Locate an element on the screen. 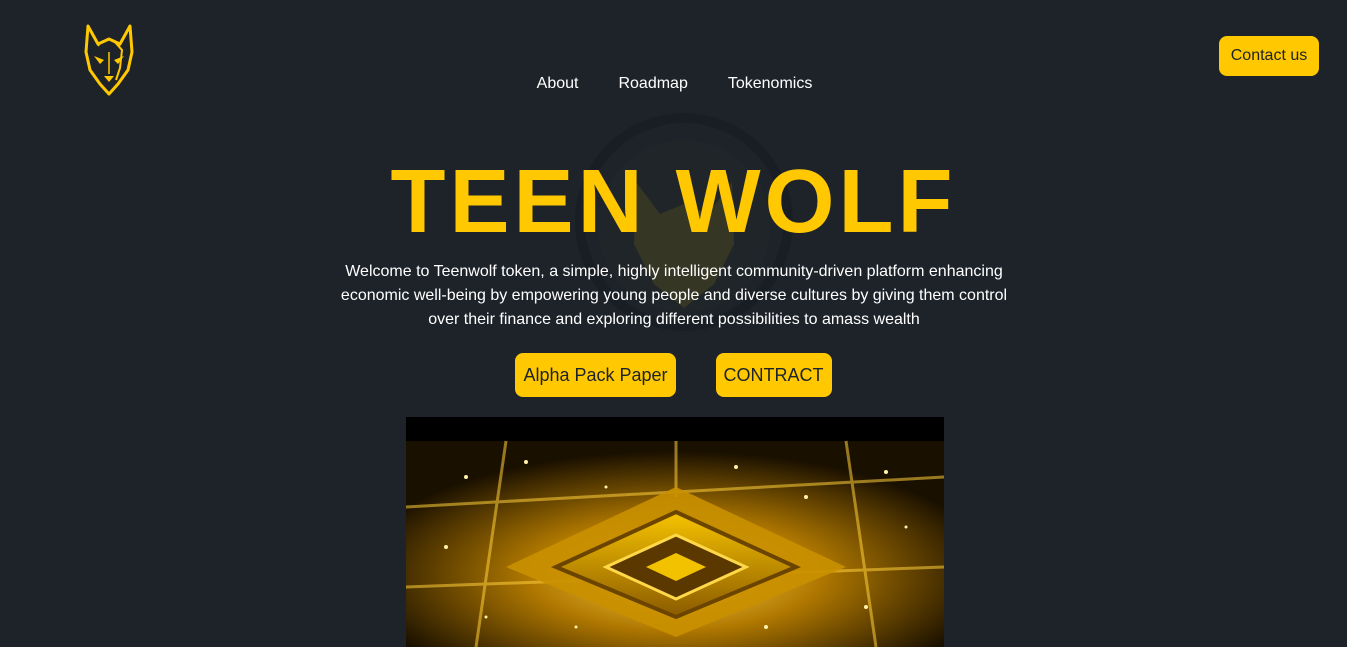 The image size is (1347, 647). nav-item-roadmap: Roadmap is located at coordinates (652, 84).